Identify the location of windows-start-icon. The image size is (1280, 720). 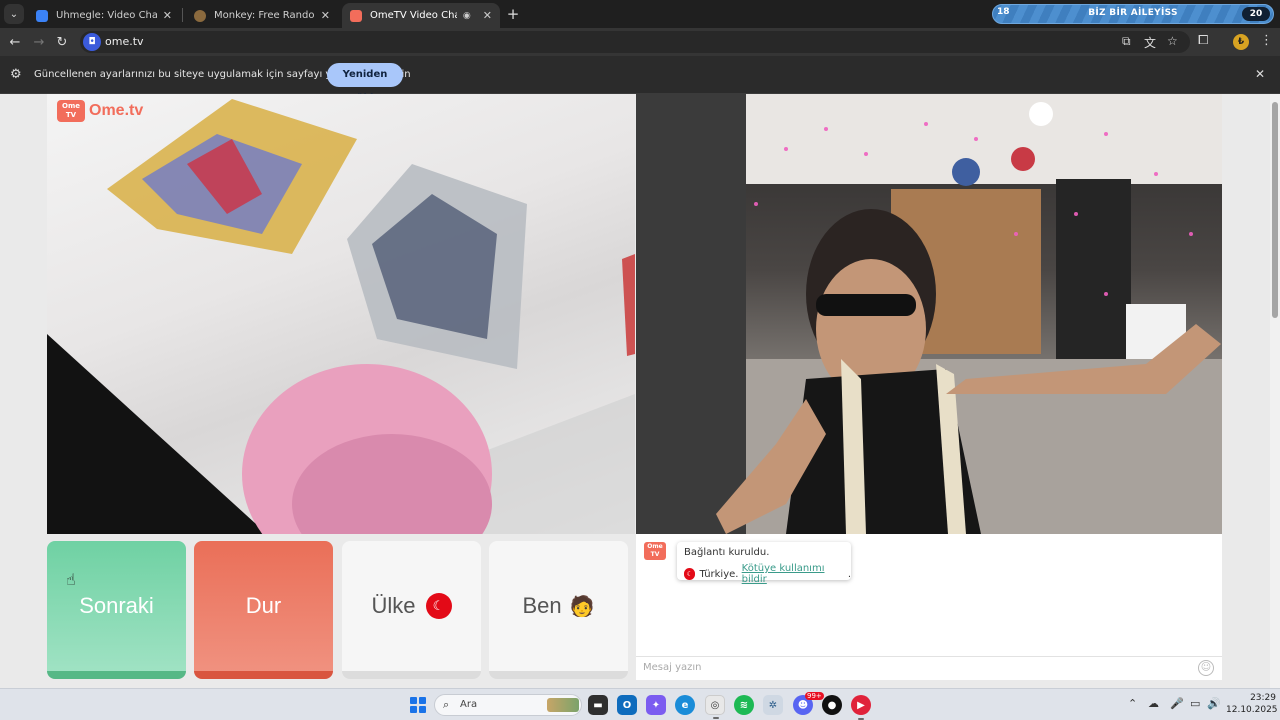
(418, 705).